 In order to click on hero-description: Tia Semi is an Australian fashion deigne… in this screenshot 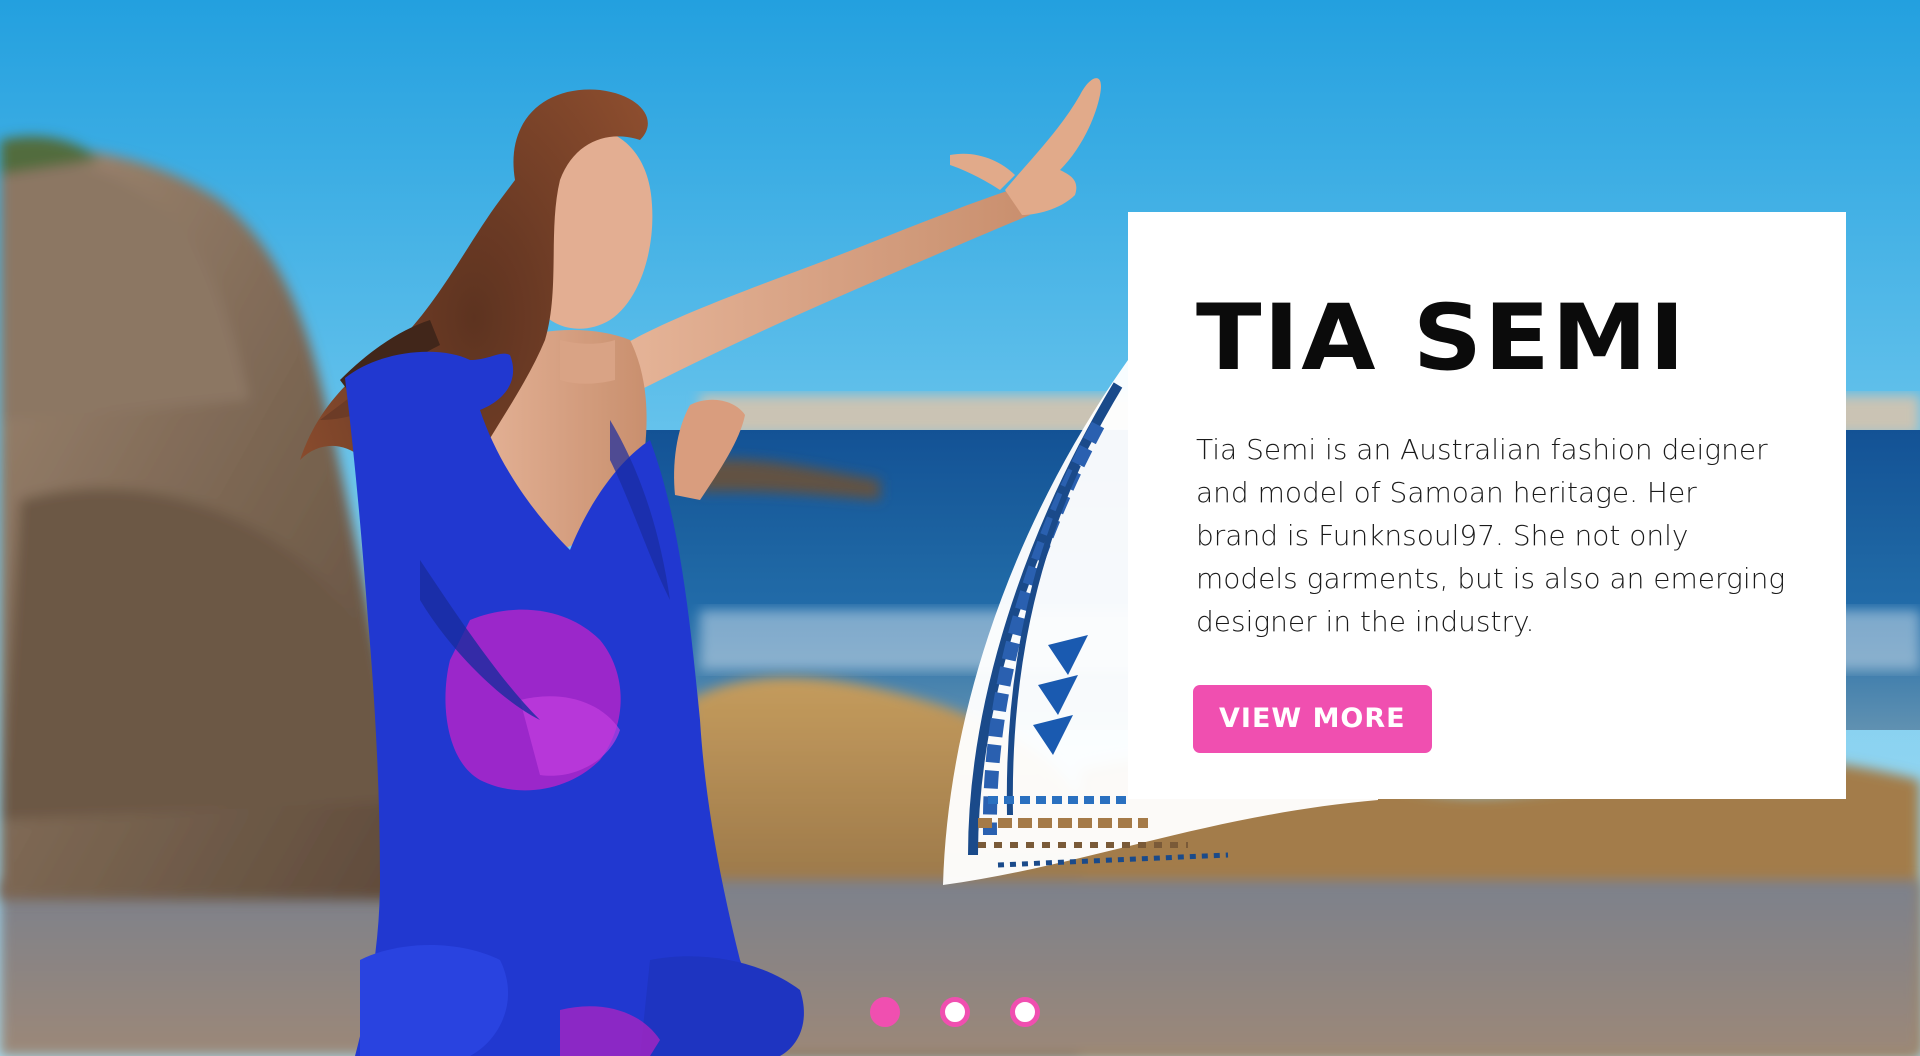, I will do `click(1491, 535)`.